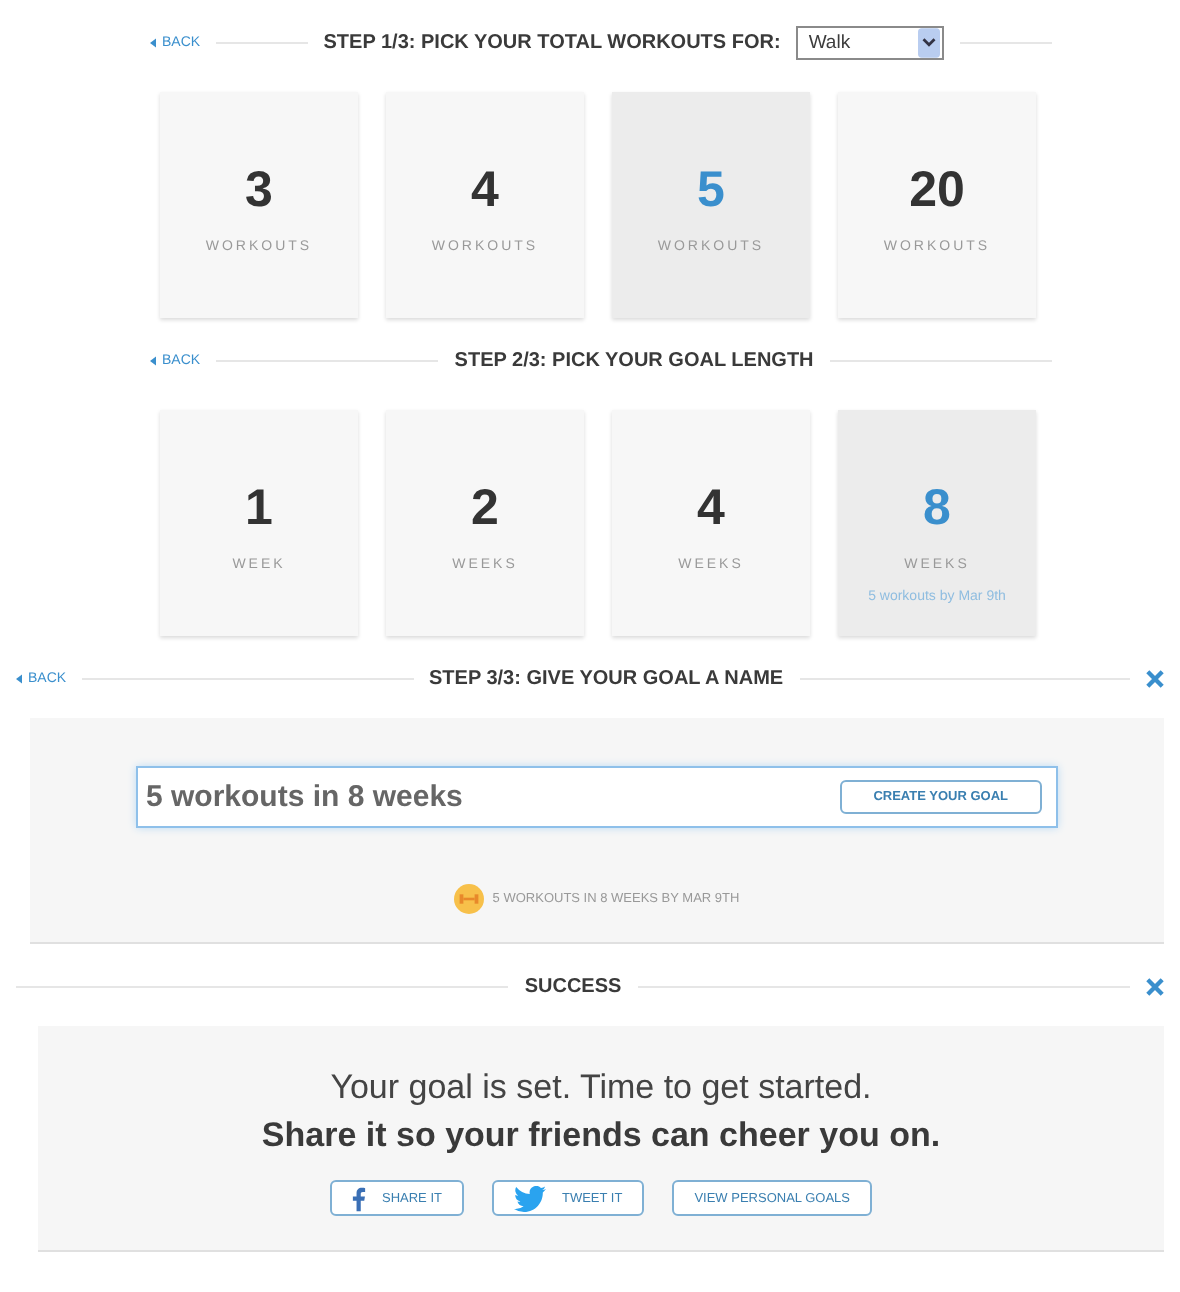 Image resolution: width=1180 pixels, height=1292 pixels. What do you see at coordinates (937, 508) in the screenshot?
I see `option-number: 8` at bounding box center [937, 508].